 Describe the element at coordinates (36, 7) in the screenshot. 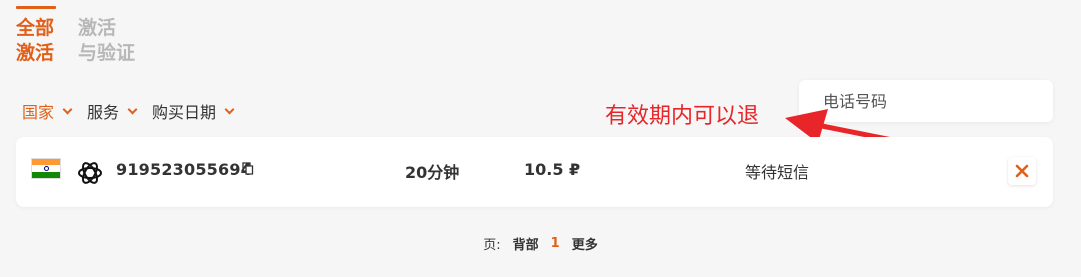

I see `active-tab-indicator` at that location.